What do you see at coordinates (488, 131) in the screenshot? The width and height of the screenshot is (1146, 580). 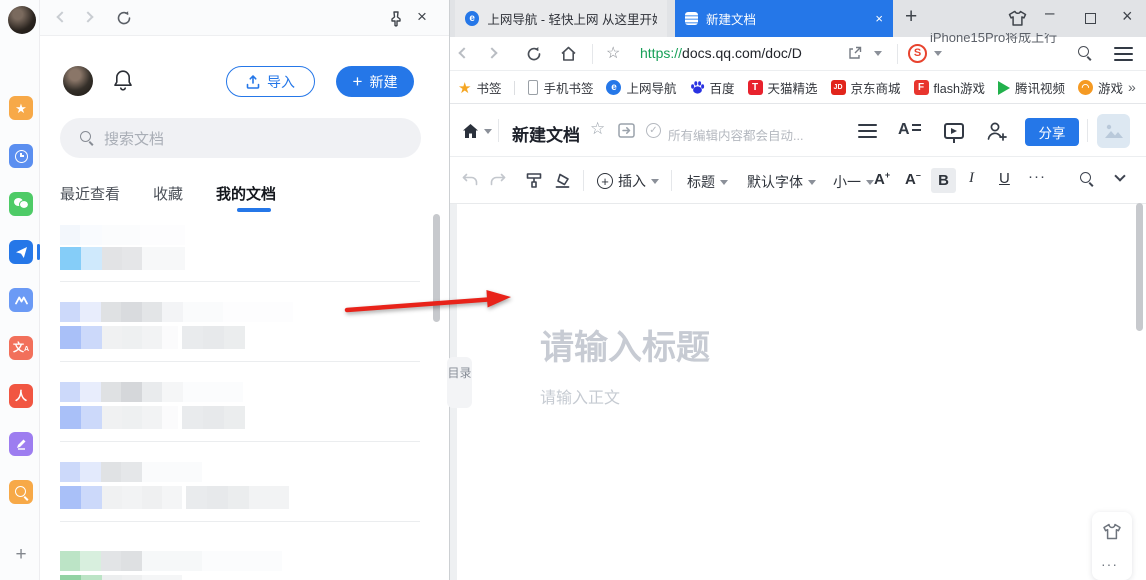 I see `home-caret-icon` at bounding box center [488, 131].